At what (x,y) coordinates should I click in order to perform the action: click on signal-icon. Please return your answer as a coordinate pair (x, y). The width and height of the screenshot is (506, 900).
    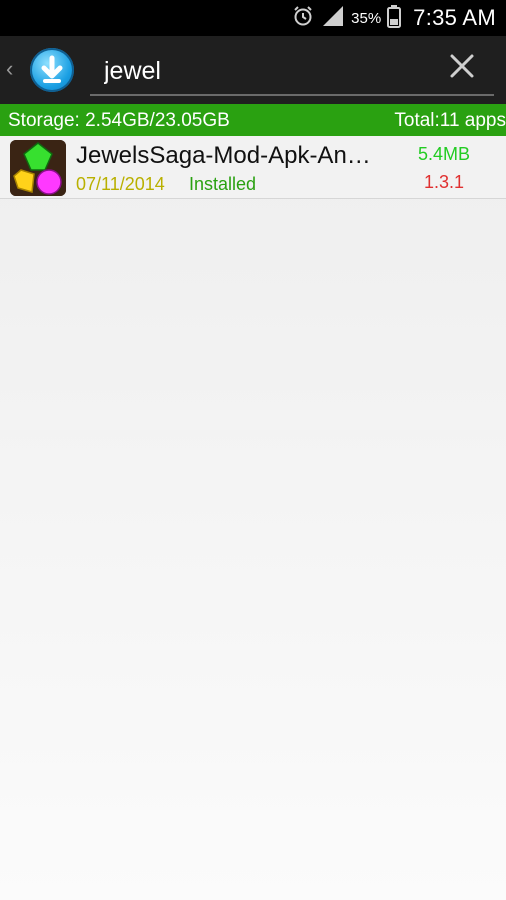
    Looking at the image, I should click on (333, 18).